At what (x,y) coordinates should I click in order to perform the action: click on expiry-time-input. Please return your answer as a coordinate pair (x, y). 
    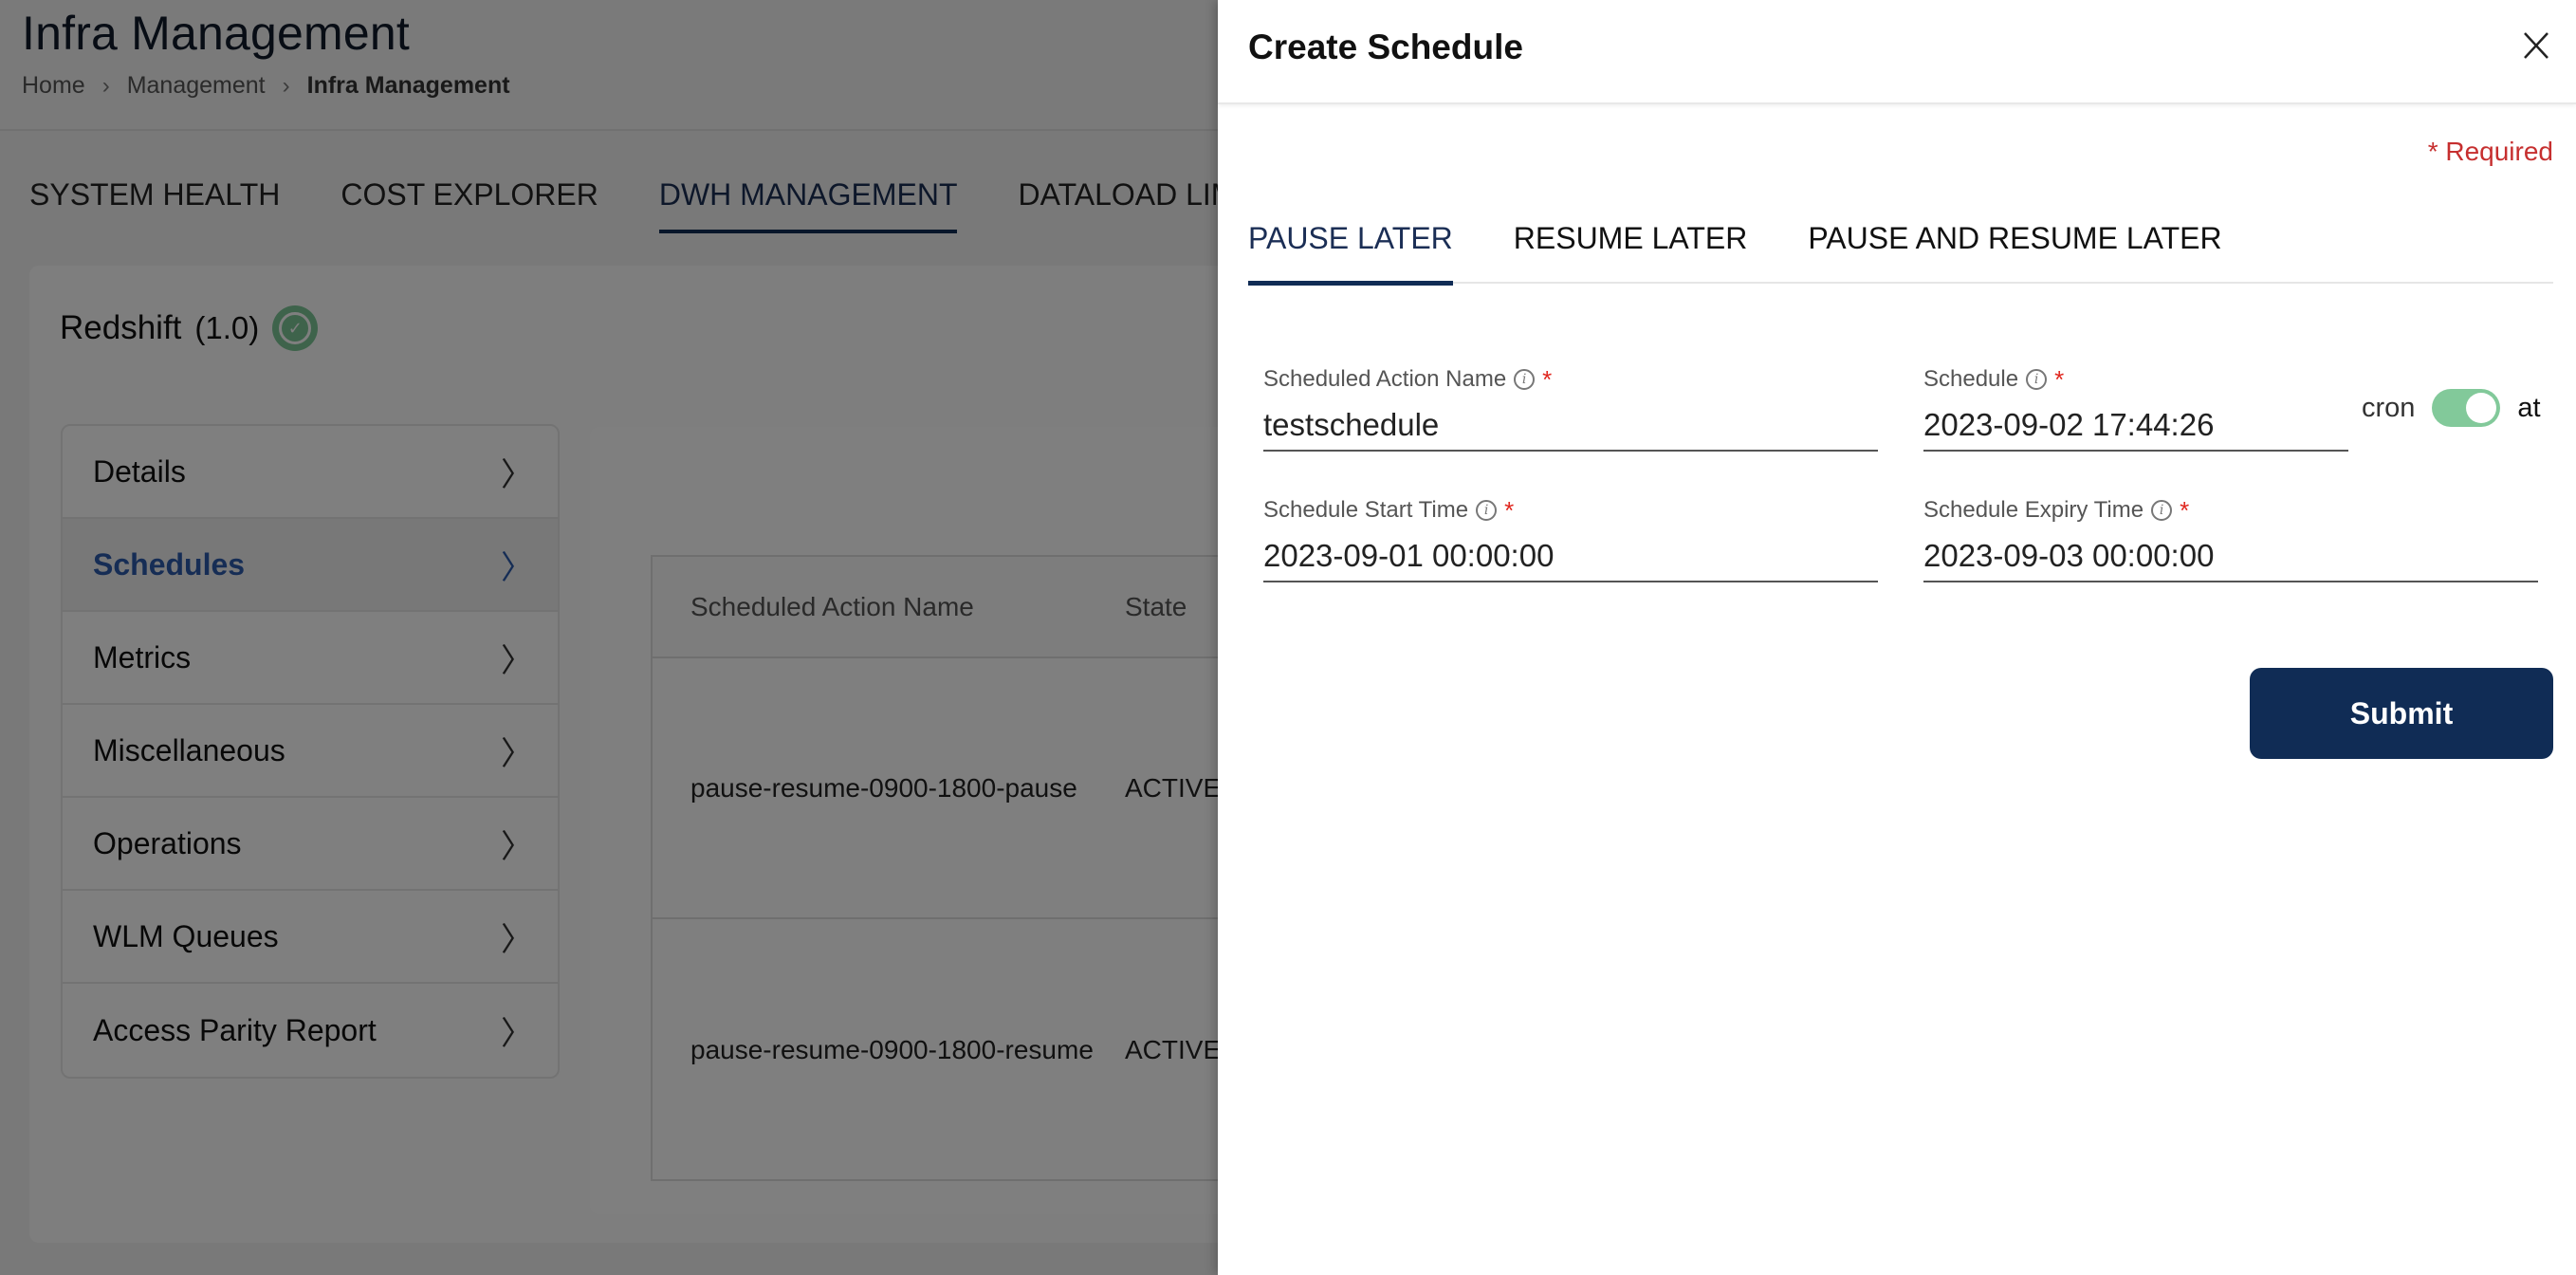
    Looking at the image, I should click on (2230, 556).